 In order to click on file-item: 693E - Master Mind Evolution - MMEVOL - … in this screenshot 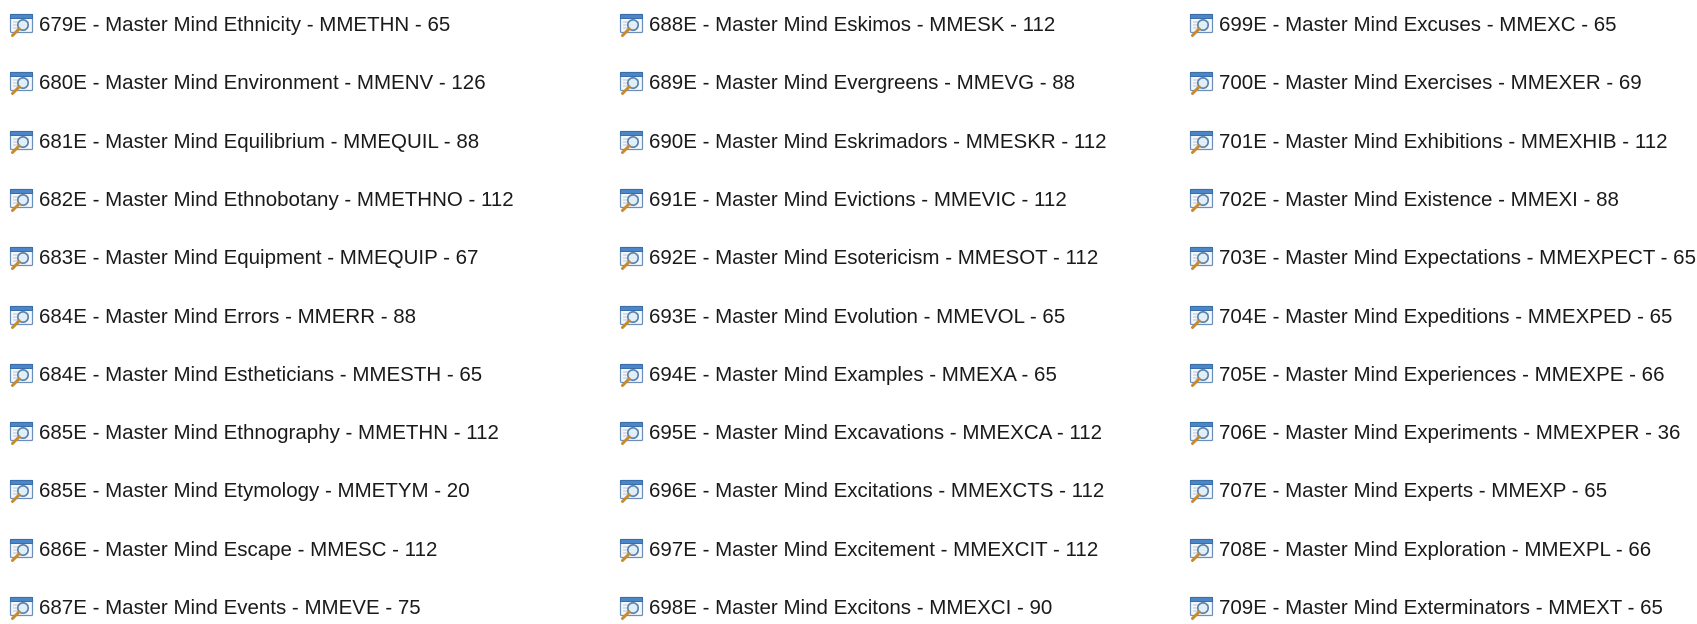, I will do `click(841, 317)`.